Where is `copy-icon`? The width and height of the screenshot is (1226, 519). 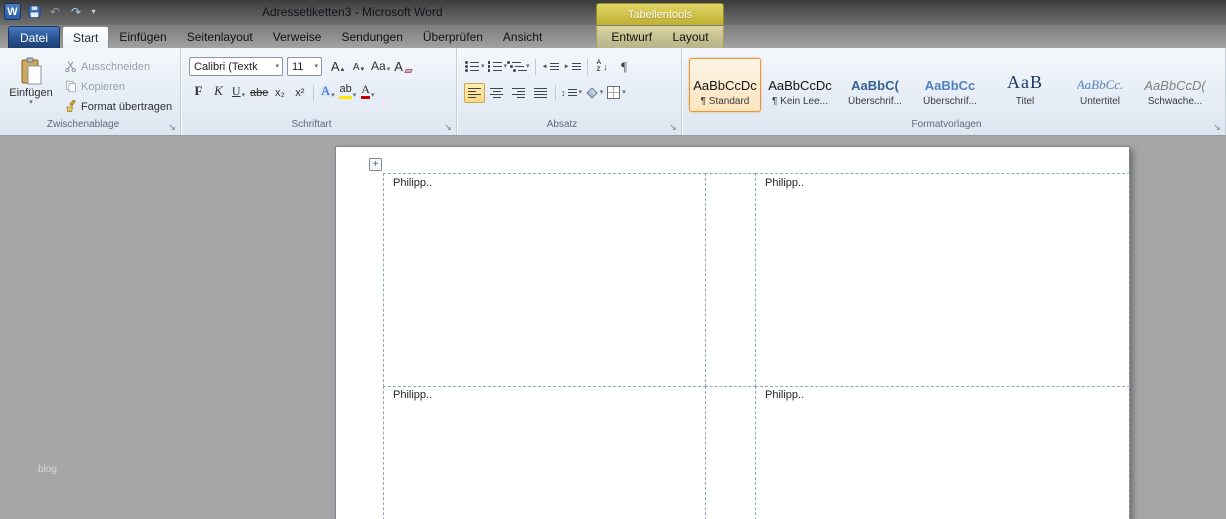 copy-icon is located at coordinates (71, 86).